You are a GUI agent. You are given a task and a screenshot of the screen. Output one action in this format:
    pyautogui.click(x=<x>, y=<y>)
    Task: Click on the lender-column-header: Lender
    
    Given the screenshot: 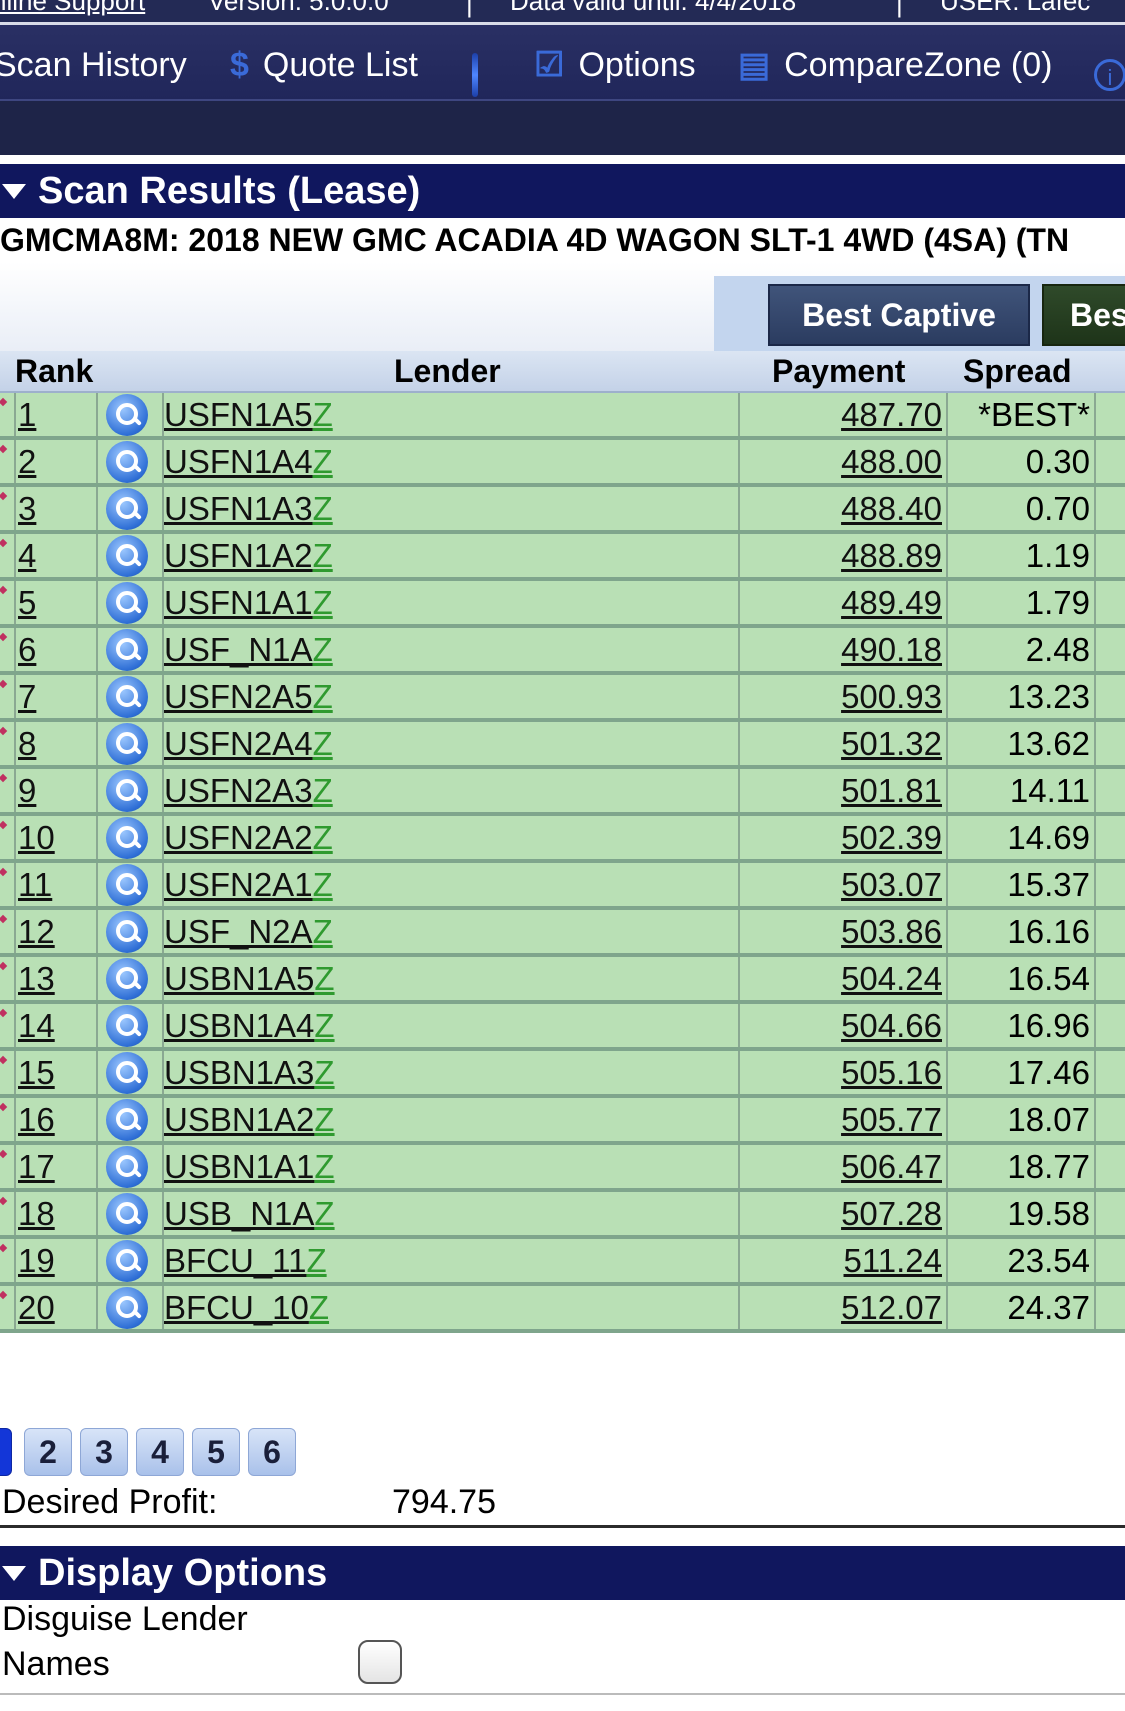 What is the action you would take?
    pyautogui.click(x=447, y=371)
    